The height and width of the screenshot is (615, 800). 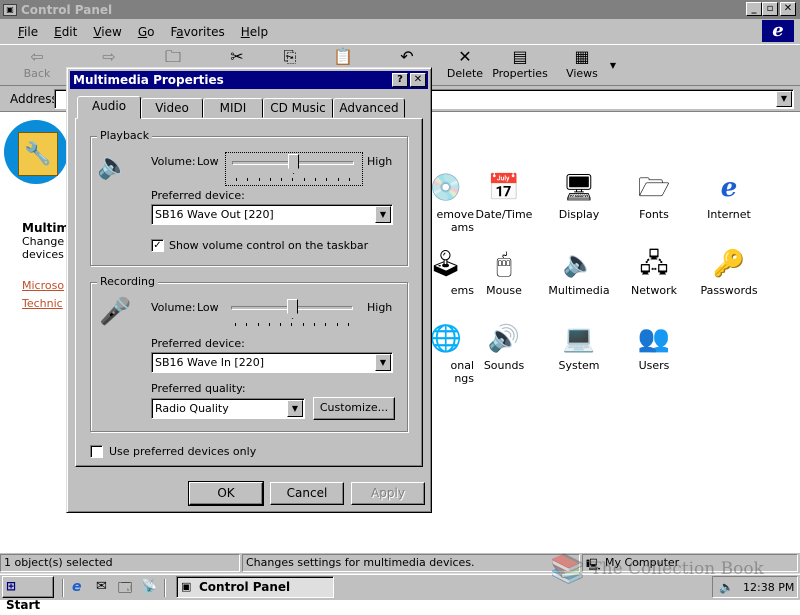 I want to click on recording-device-select: SB16 Wave In [220] ▼, so click(x=272, y=362).